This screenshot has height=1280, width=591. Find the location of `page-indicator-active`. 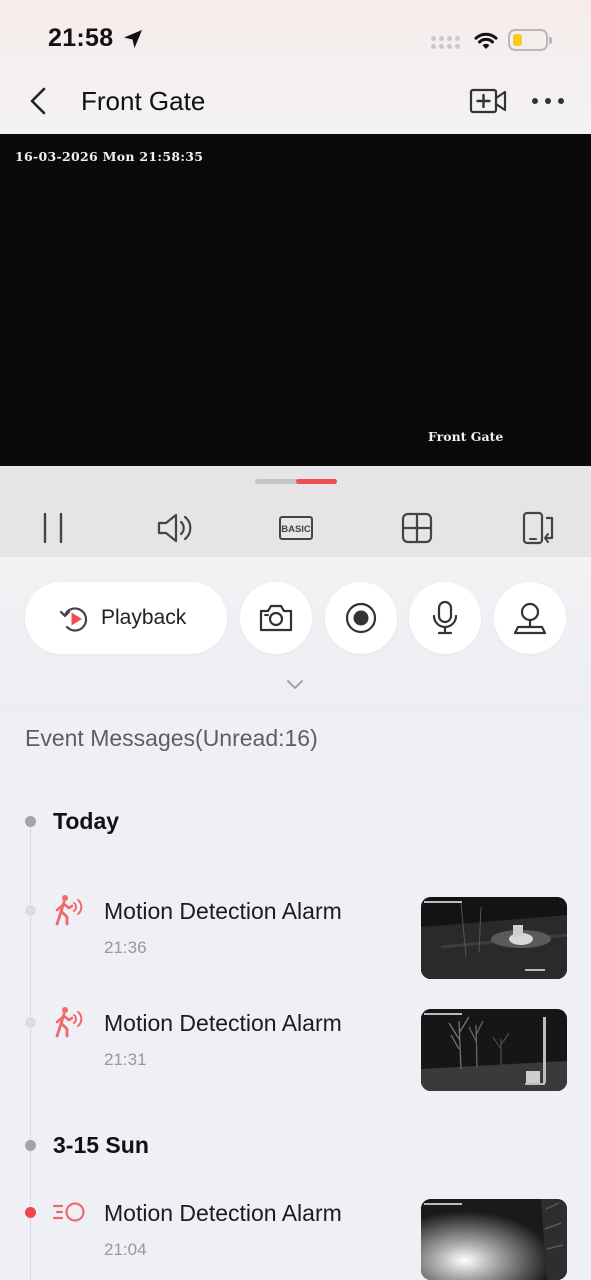

page-indicator-active is located at coordinates (316, 481).